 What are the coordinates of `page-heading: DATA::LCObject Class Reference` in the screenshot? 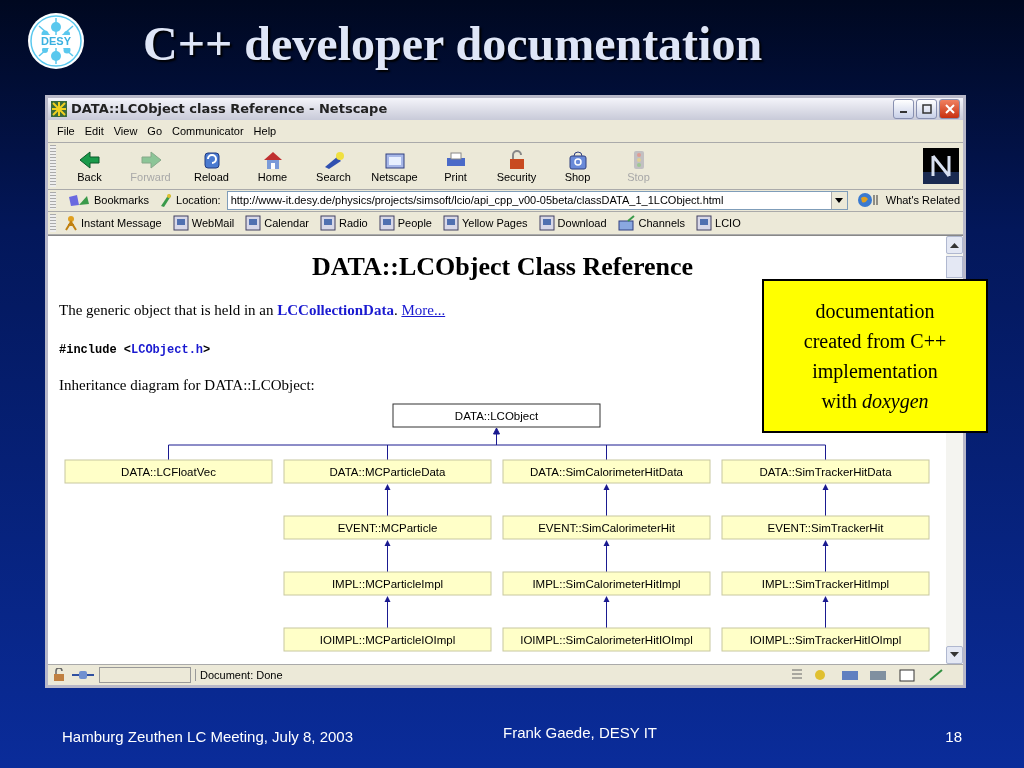 It's located at (502, 267).